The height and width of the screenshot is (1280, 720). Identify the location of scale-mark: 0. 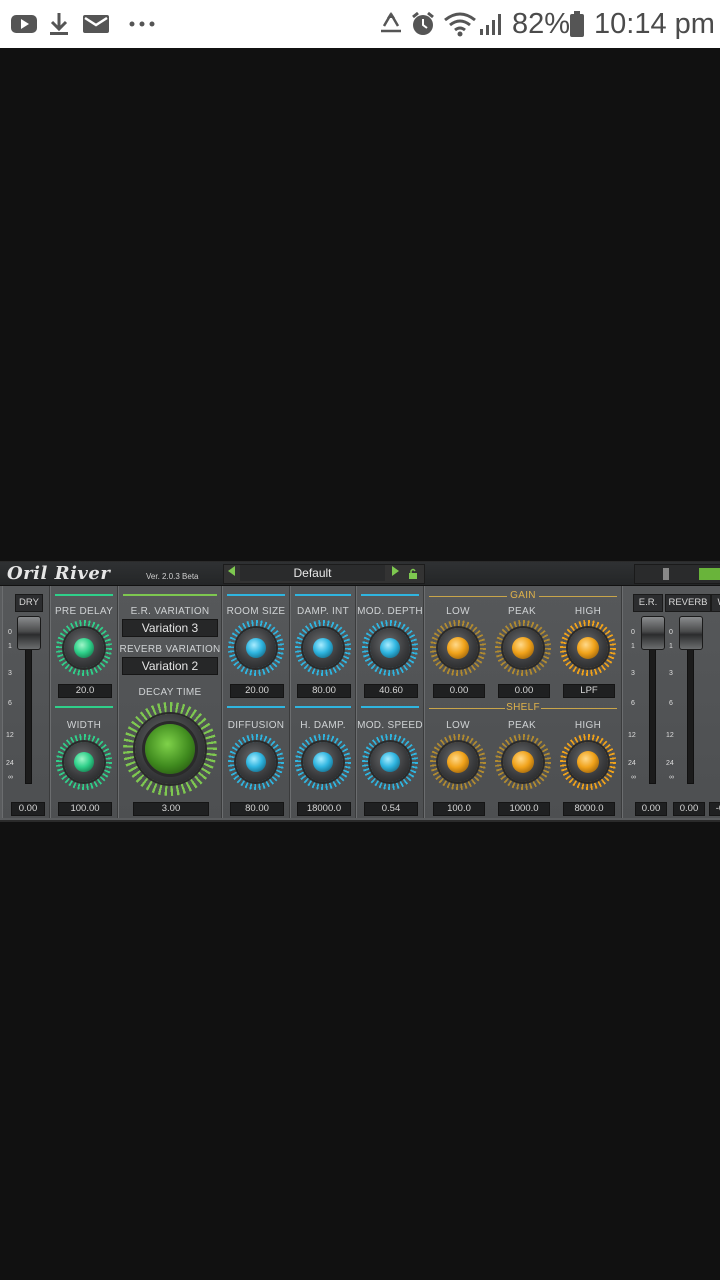
(633, 632).